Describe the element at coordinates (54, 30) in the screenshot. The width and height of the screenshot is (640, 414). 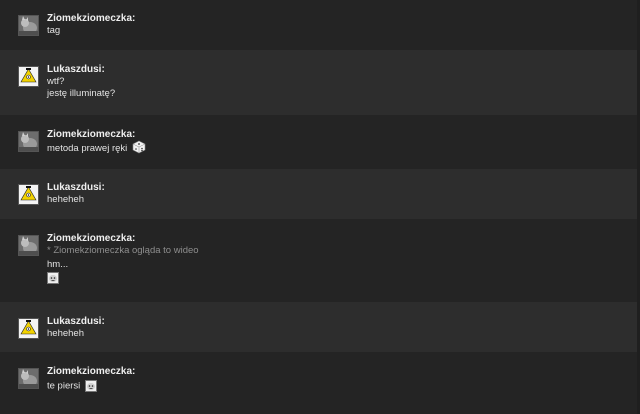
I see `message-text: tag` at that location.